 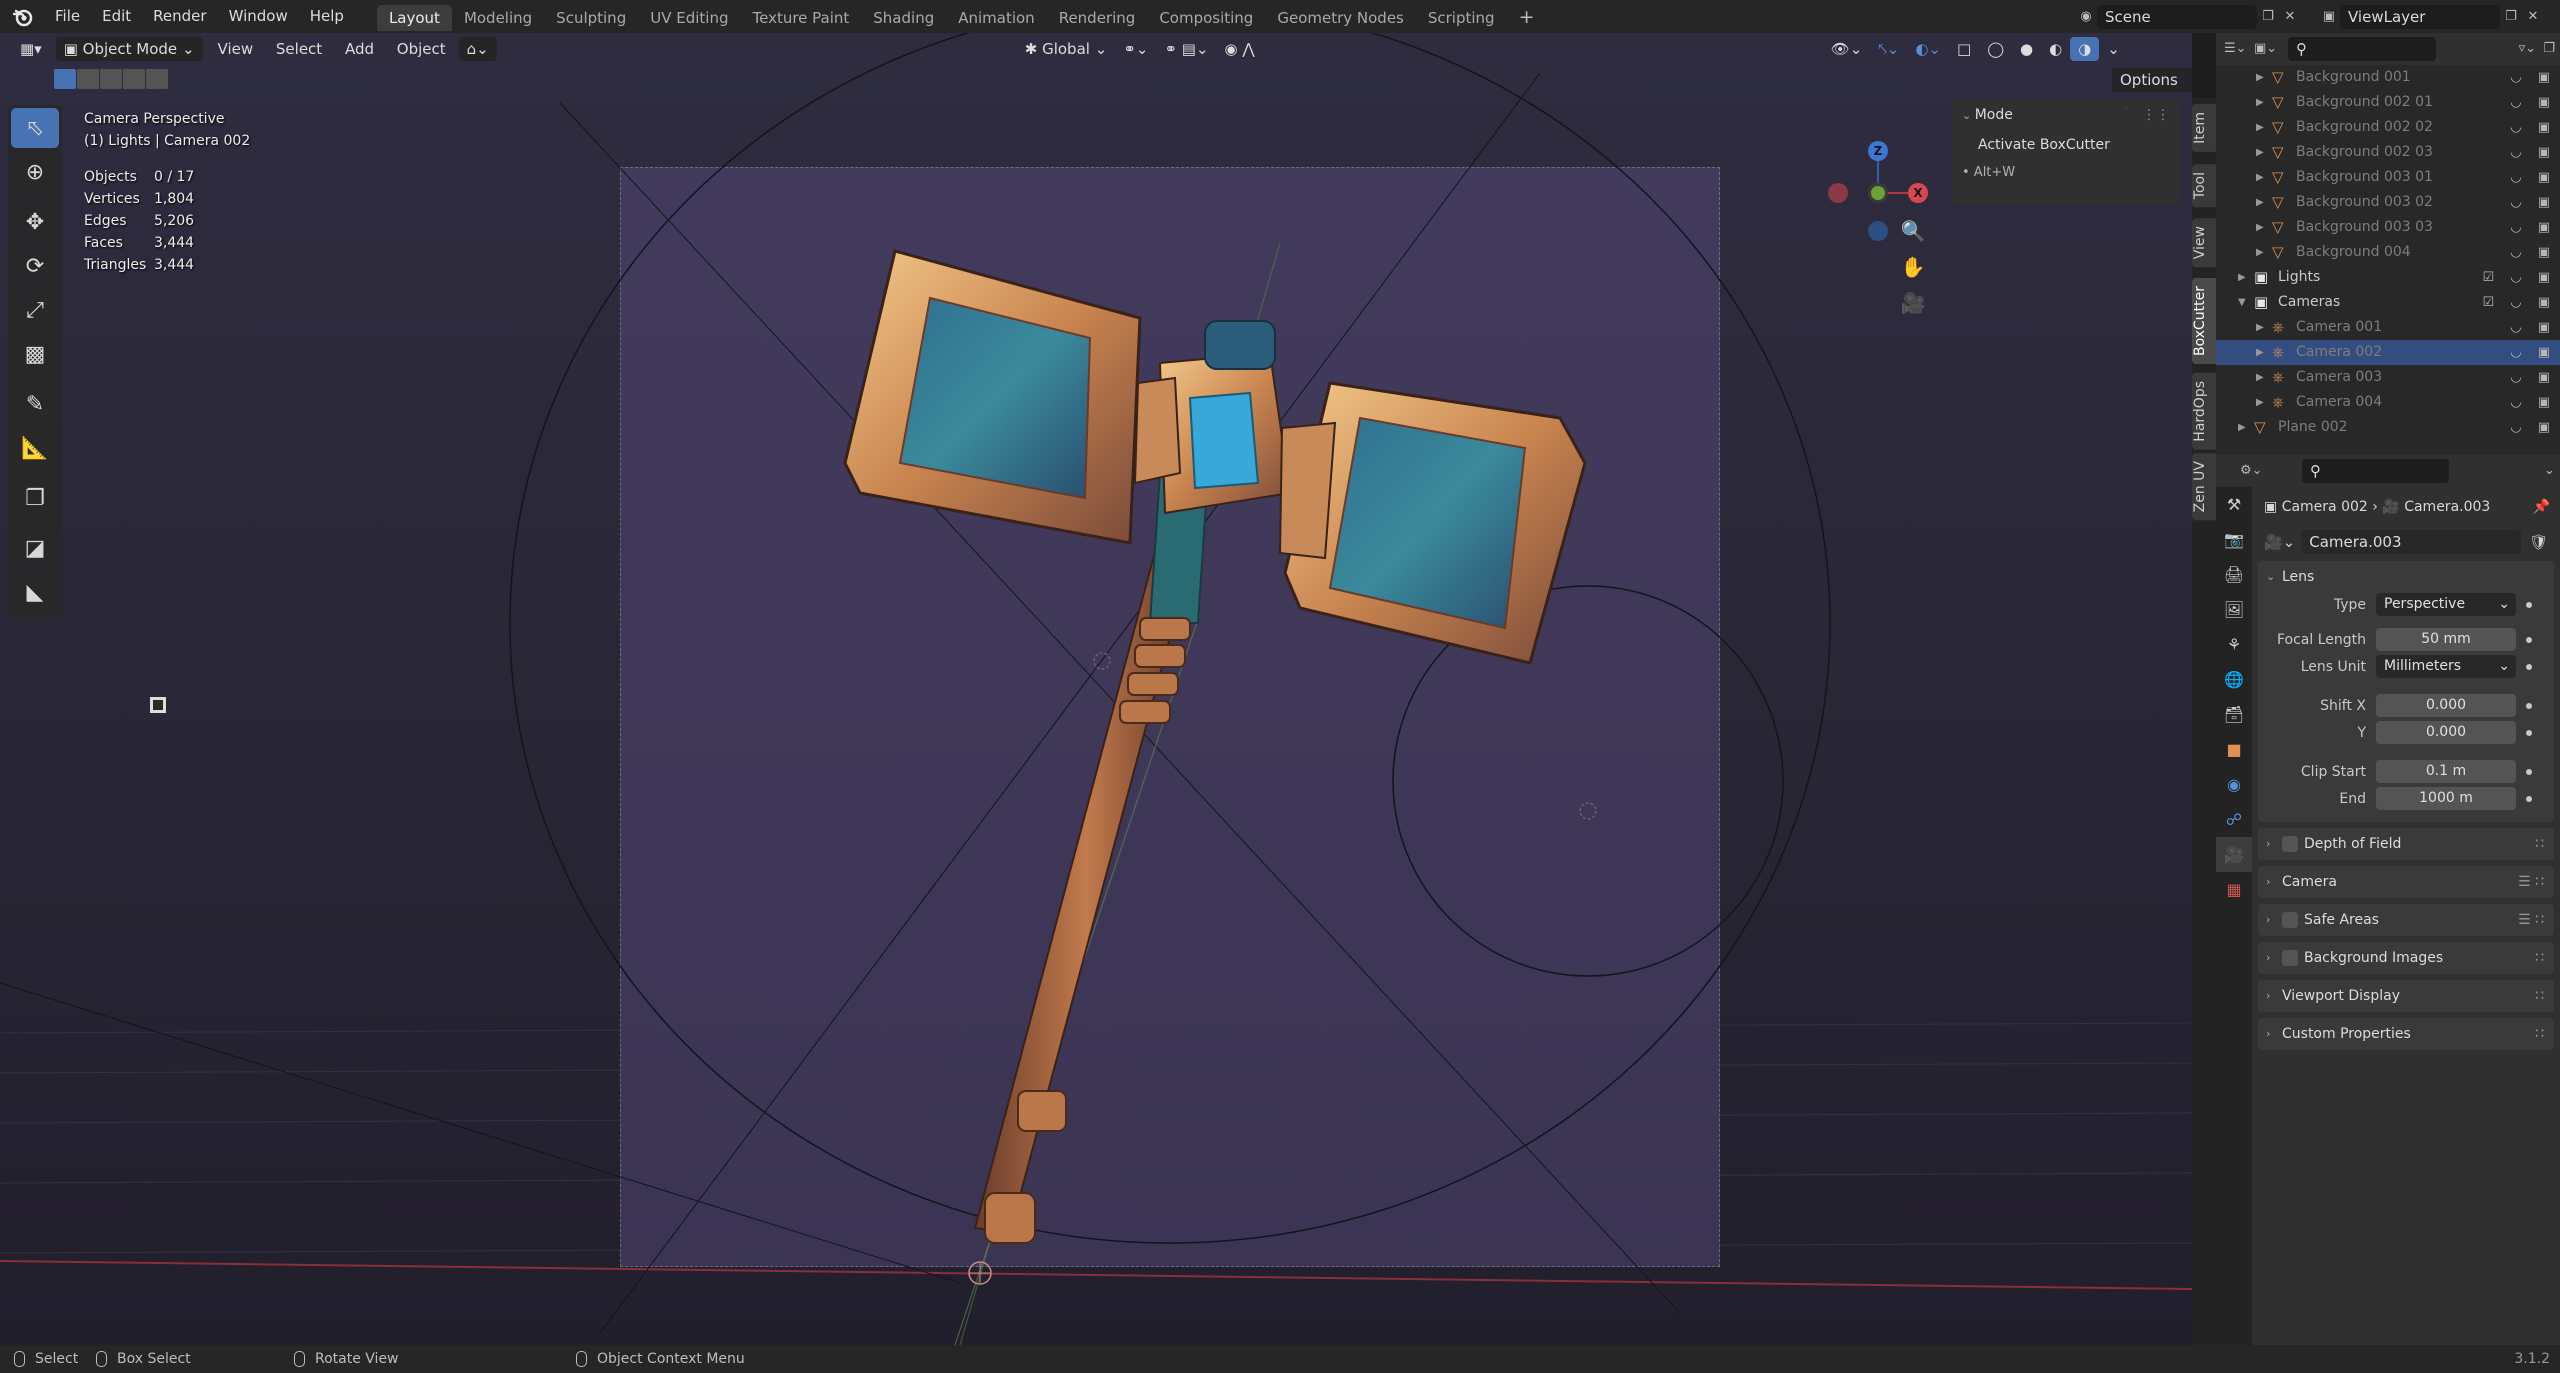 What do you see at coordinates (2204, 243) in the screenshot?
I see `tab-view: View` at bounding box center [2204, 243].